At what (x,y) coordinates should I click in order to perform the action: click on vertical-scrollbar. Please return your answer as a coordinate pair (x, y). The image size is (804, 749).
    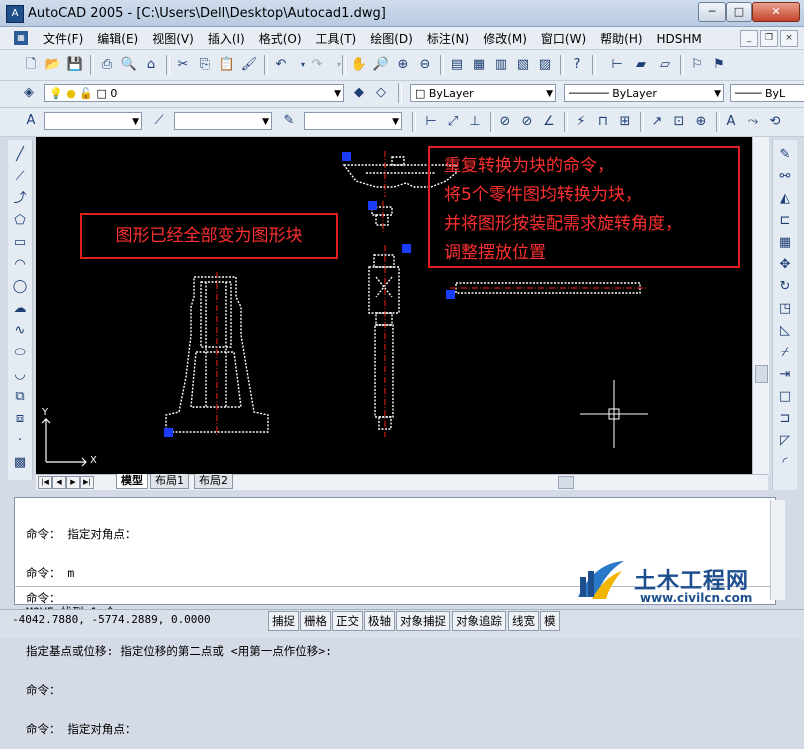
    Looking at the image, I should click on (760, 305).